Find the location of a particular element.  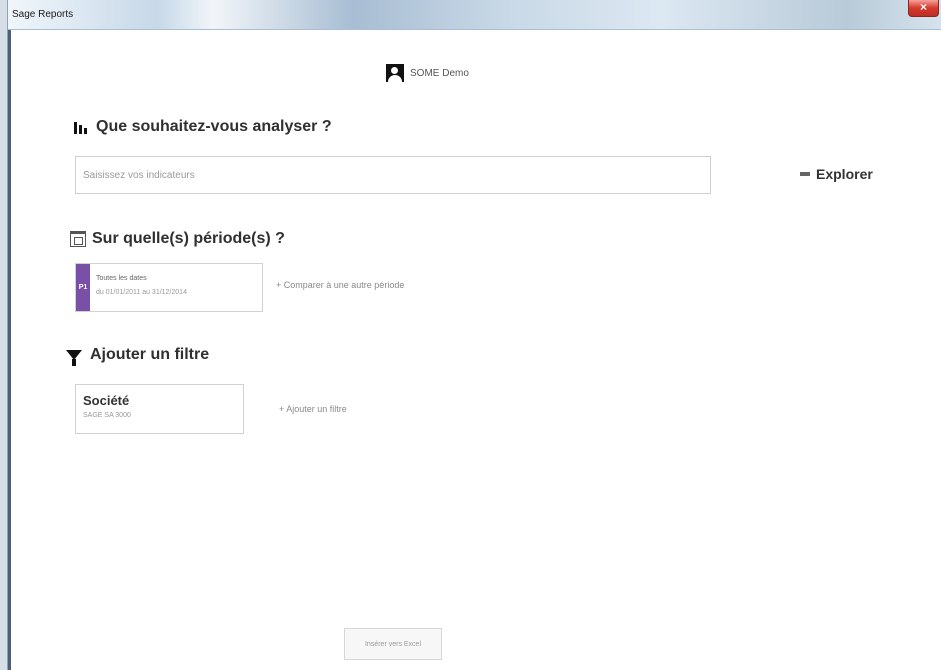

period-heading: Sur quelle(s) période(s) ? is located at coordinates (177, 239).